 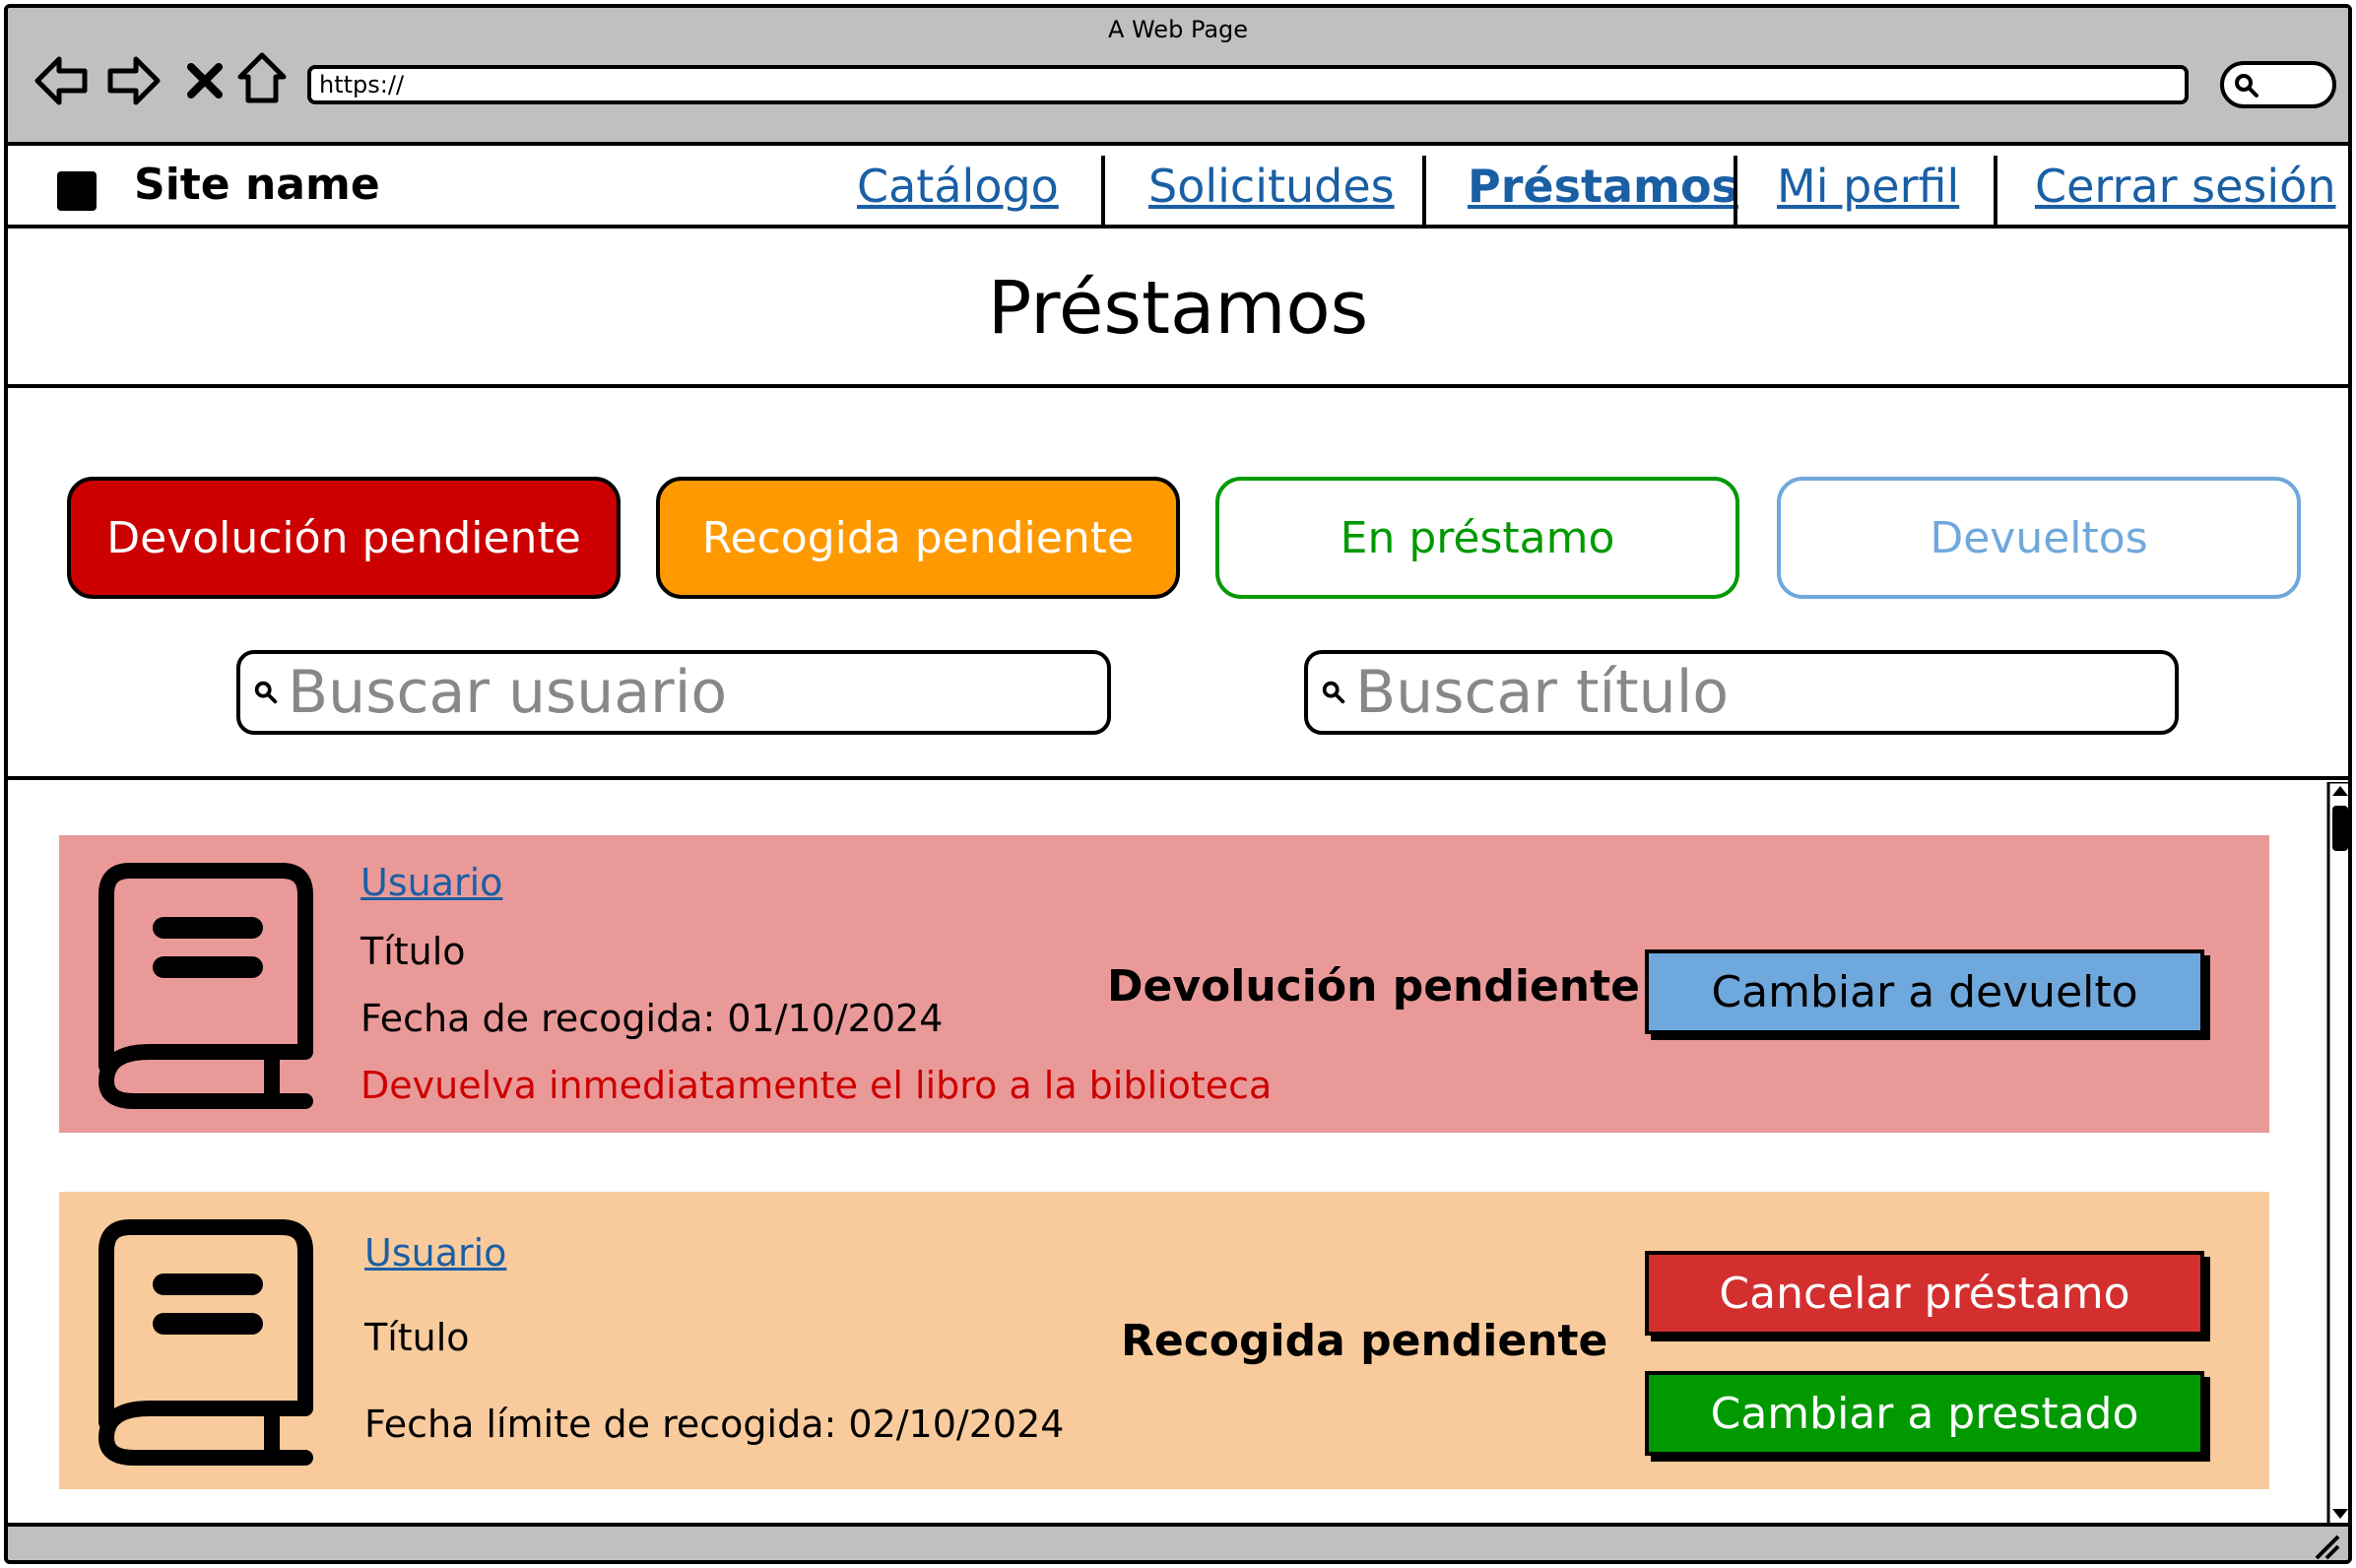 What do you see at coordinates (1178, 778) in the screenshot?
I see `section-divider` at bounding box center [1178, 778].